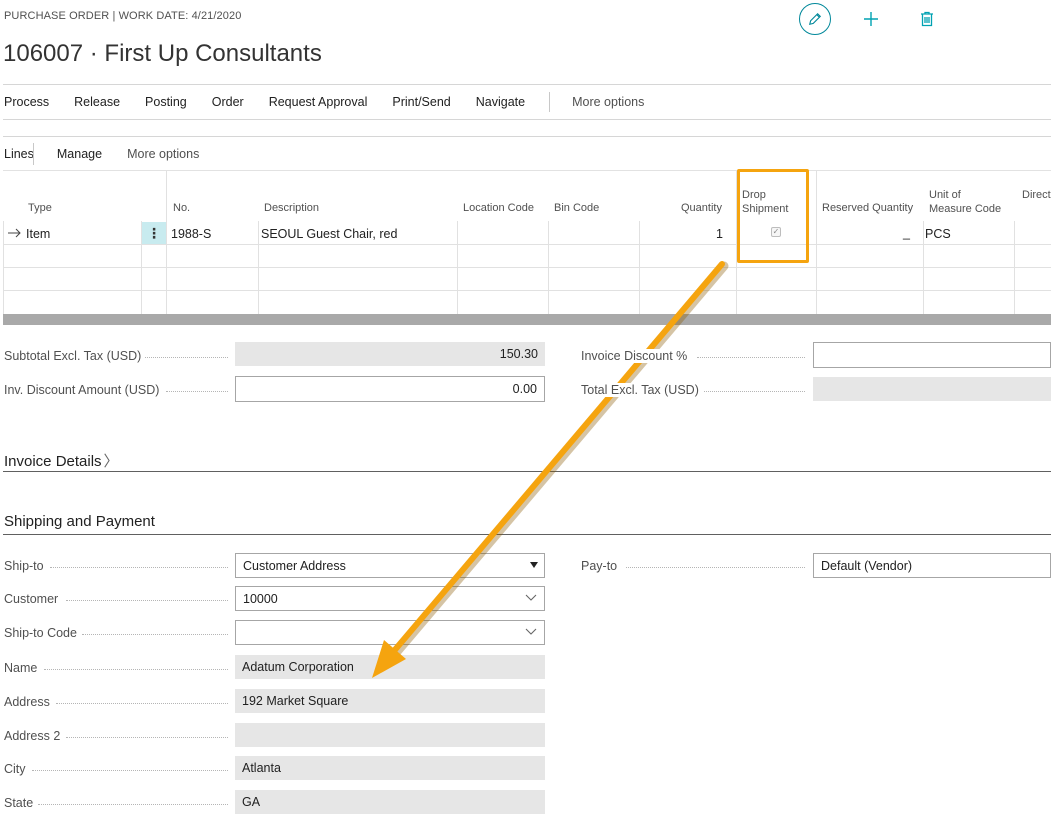 The height and width of the screenshot is (820, 1051). I want to click on ship-to-code-label: Ship-to Code, so click(42, 633).